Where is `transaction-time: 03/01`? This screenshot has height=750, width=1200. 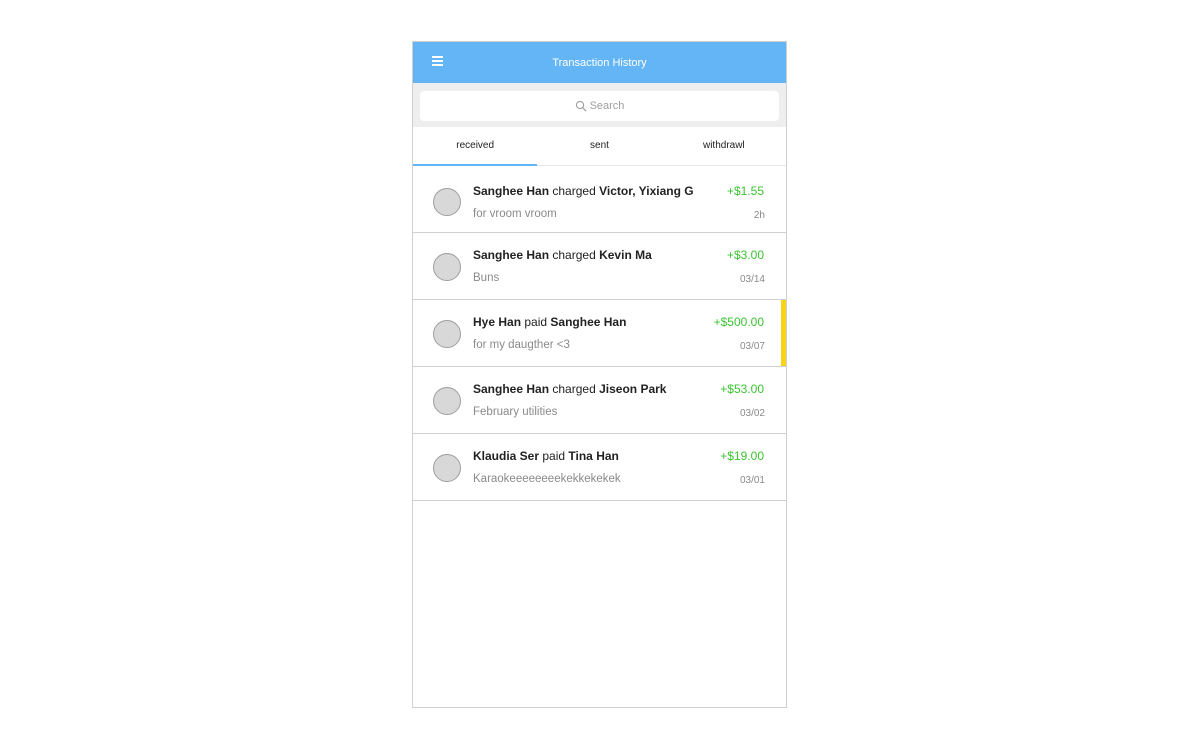 transaction-time: 03/01 is located at coordinates (752, 480).